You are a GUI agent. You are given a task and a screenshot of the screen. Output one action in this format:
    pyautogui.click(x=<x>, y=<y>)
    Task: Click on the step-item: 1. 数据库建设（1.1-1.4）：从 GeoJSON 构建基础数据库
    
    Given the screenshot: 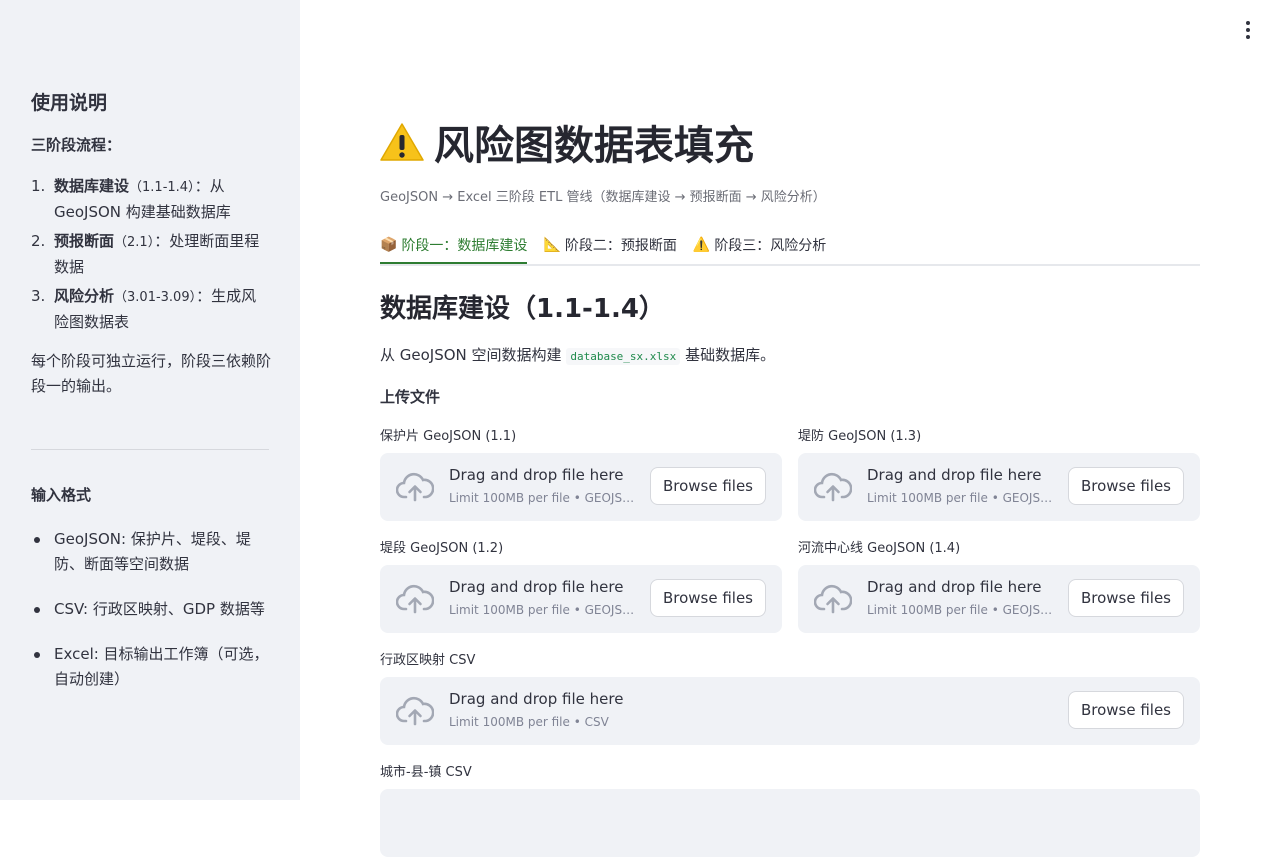 What is the action you would take?
    pyautogui.click(x=151, y=199)
    